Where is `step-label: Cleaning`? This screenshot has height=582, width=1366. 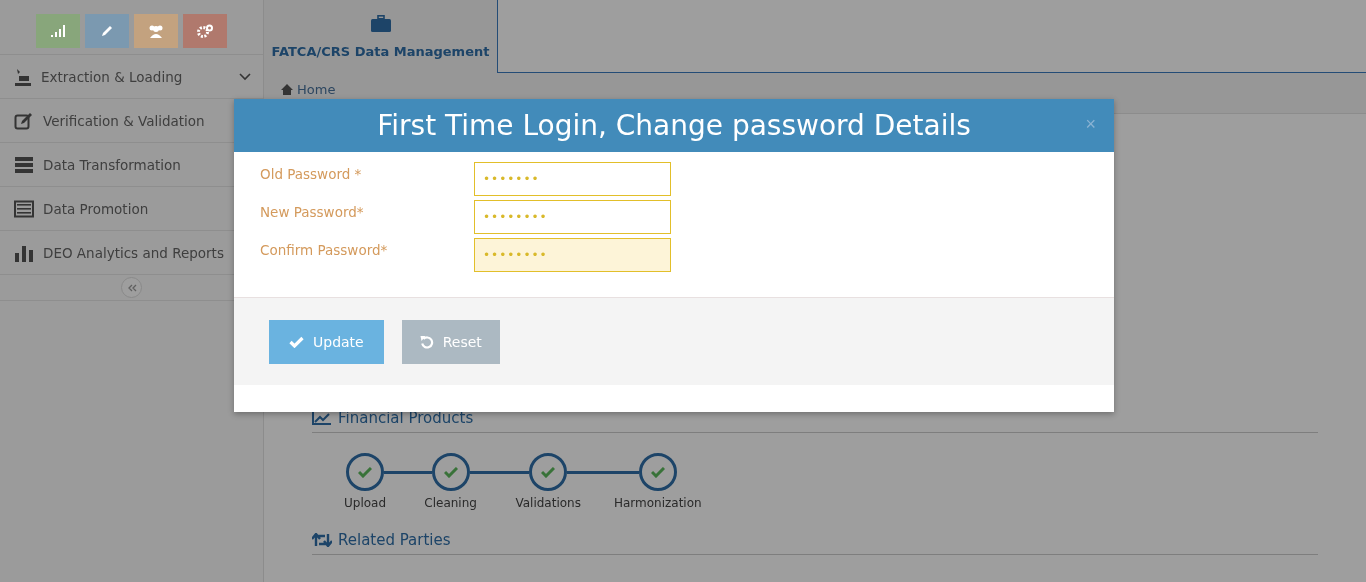 step-label: Cleaning is located at coordinates (450, 503).